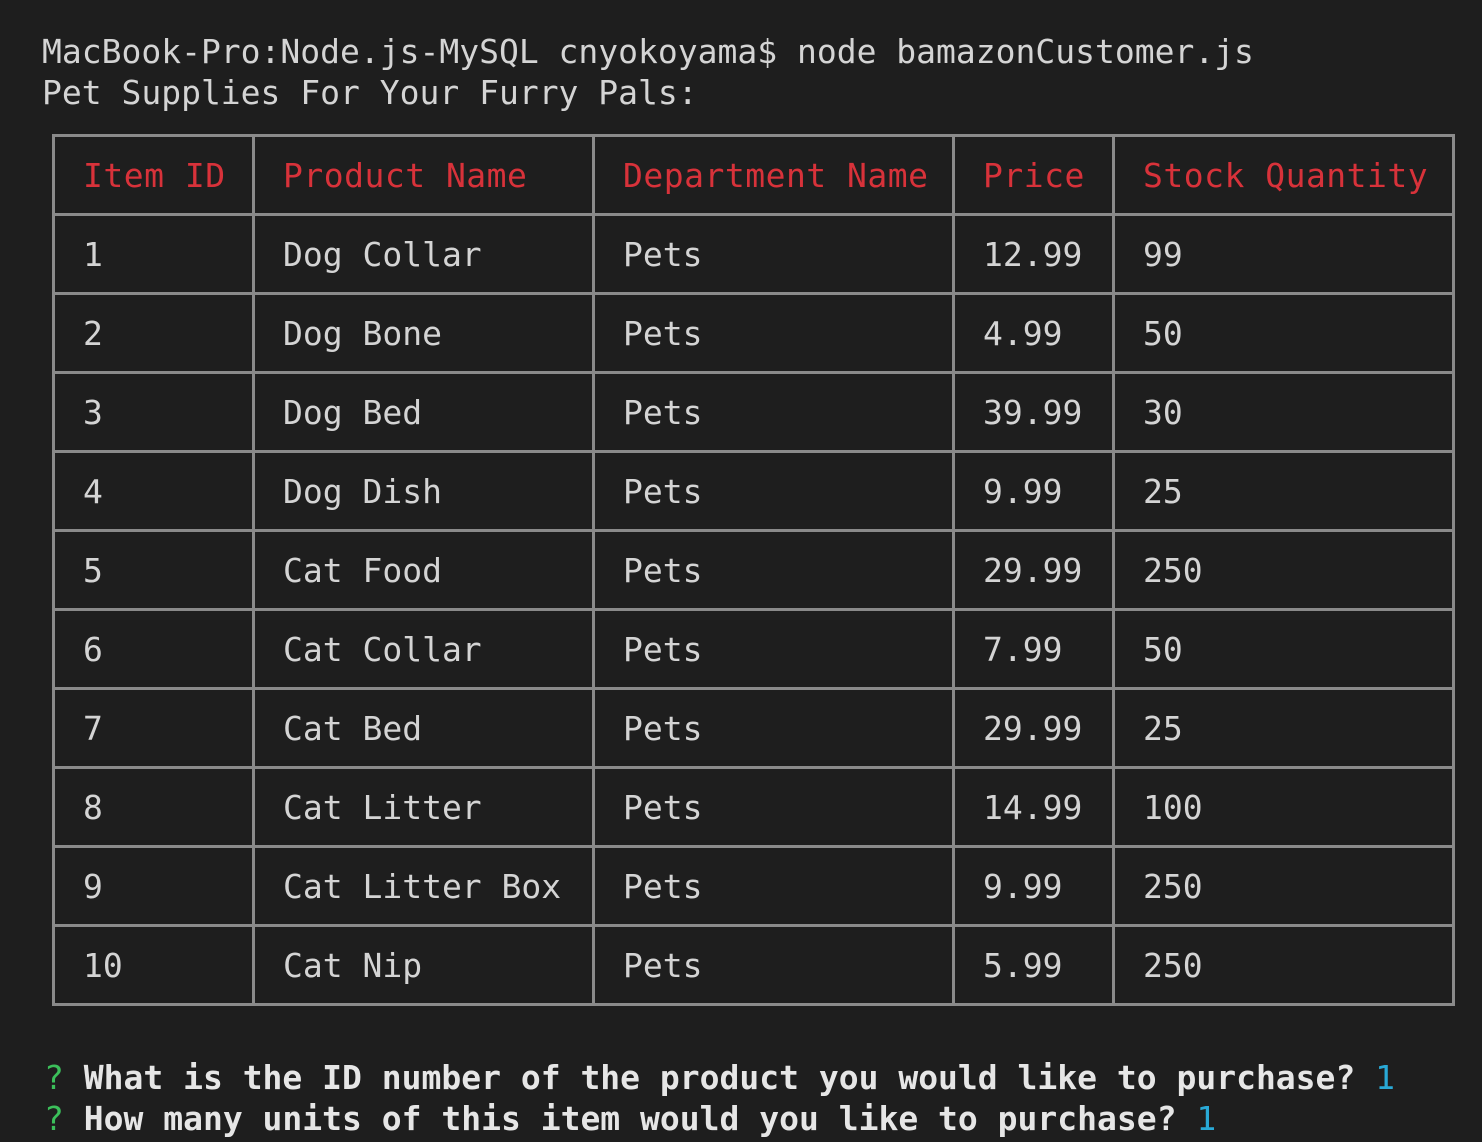 The height and width of the screenshot is (1142, 1482). What do you see at coordinates (423, 649) in the screenshot?
I see `cell-product-name: Cat Collar` at bounding box center [423, 649].